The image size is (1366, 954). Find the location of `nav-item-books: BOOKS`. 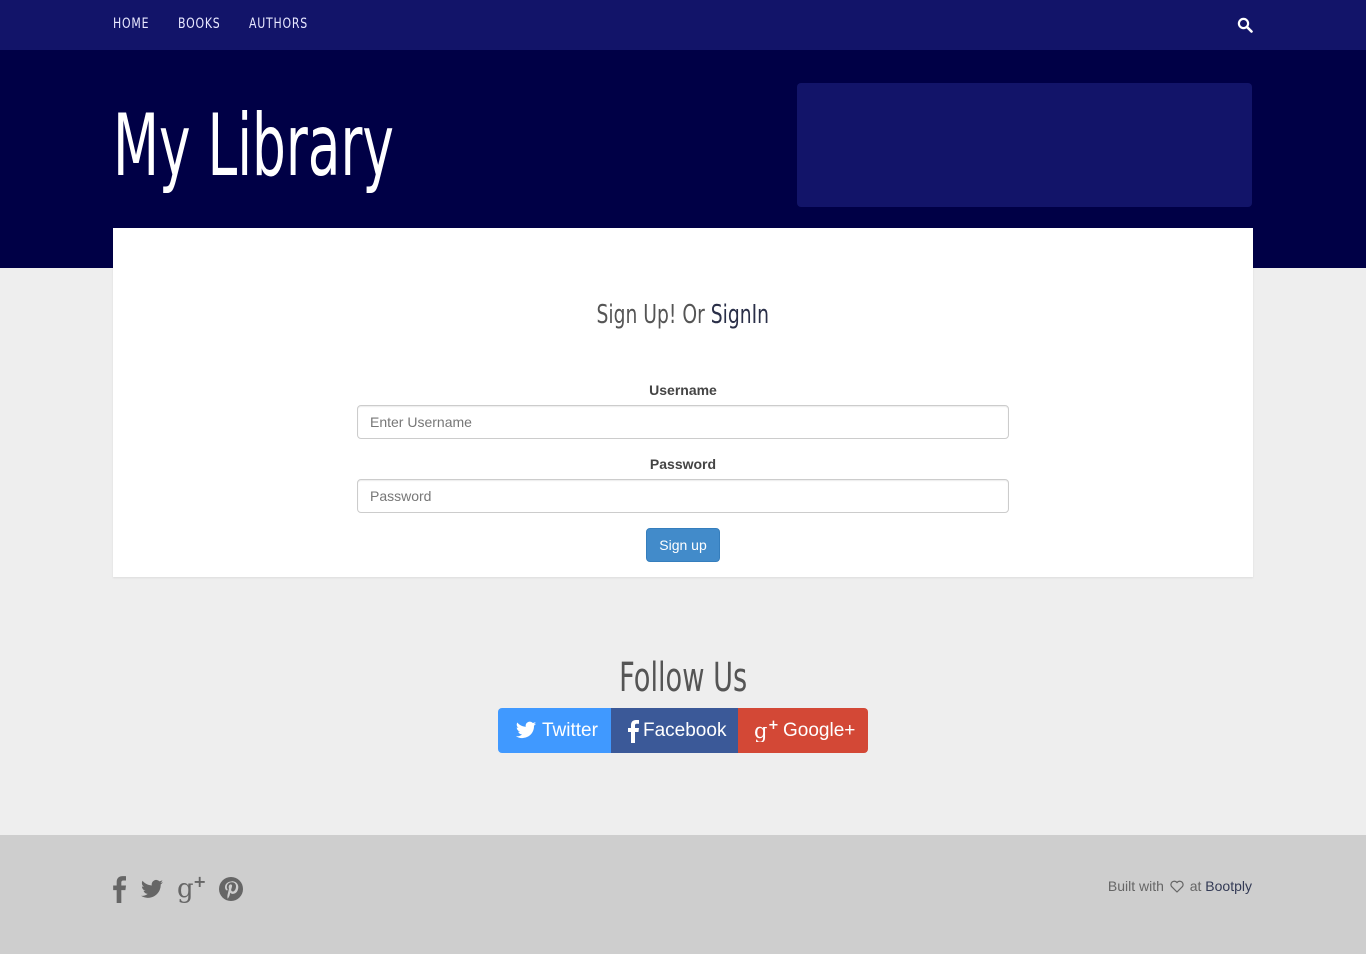

nav-item-books: BOOKS is located at coordinates (199, 24).